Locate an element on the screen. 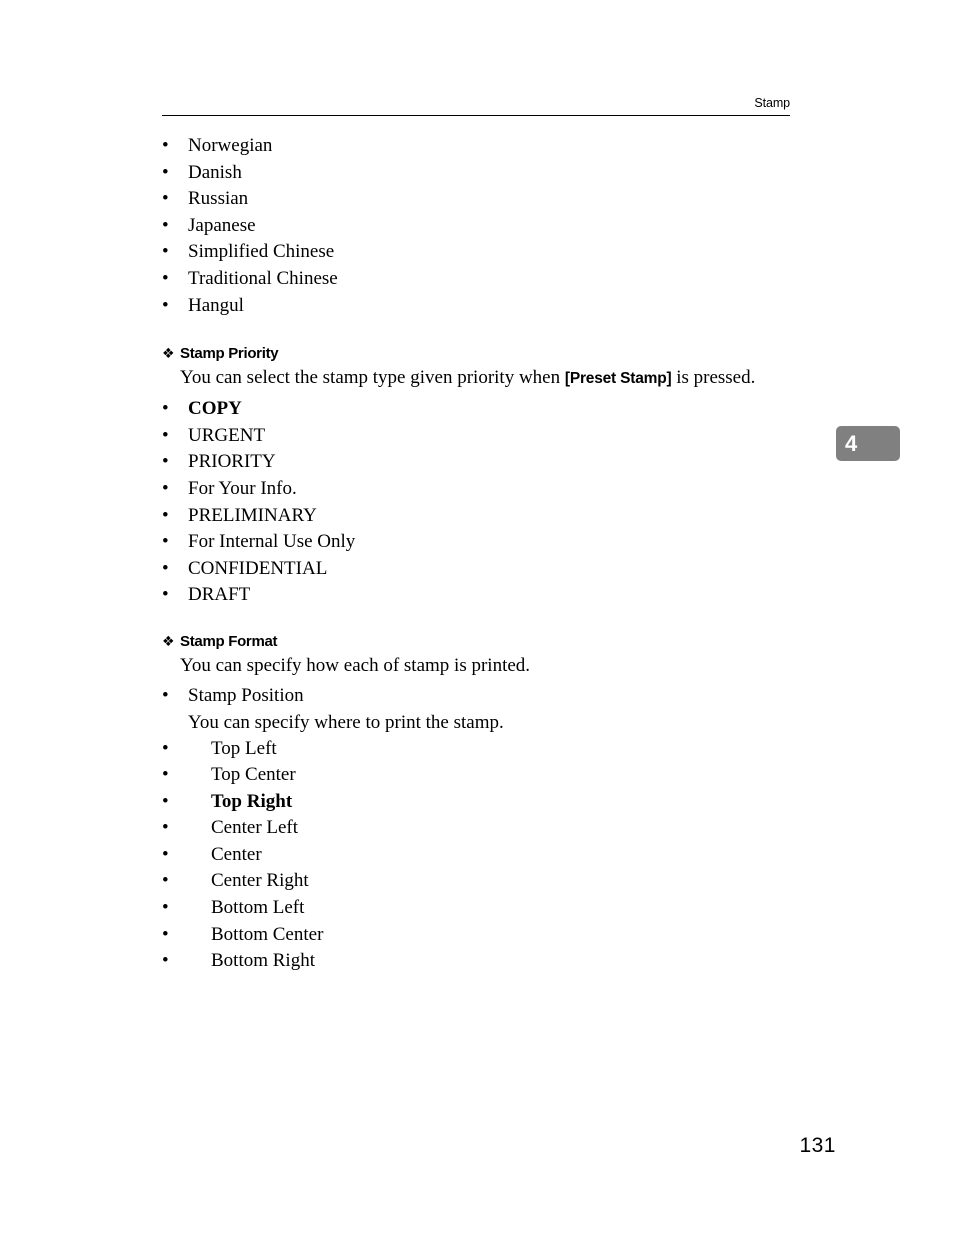 The height and width of the screenshot is (1235, 954). list-item: • URGENT is located at coordinates (482, 436).